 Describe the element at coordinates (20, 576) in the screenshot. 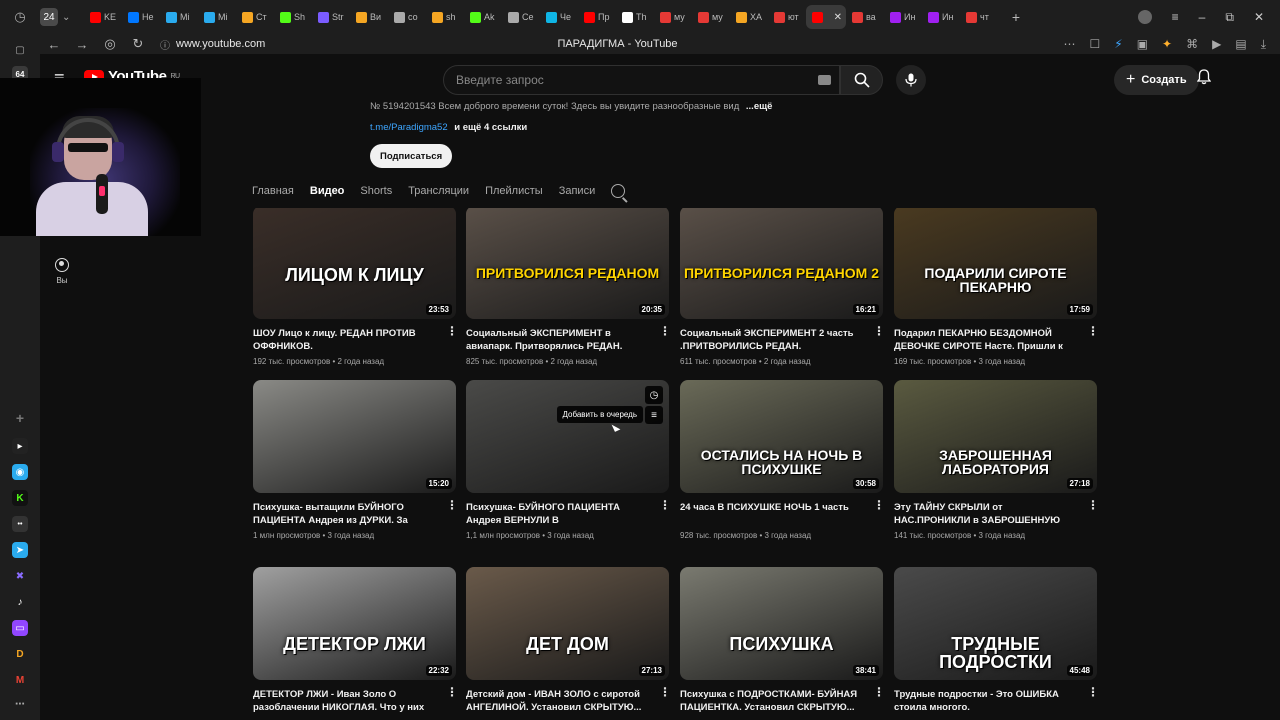

I see `streamer-icon: ✖` at that location.